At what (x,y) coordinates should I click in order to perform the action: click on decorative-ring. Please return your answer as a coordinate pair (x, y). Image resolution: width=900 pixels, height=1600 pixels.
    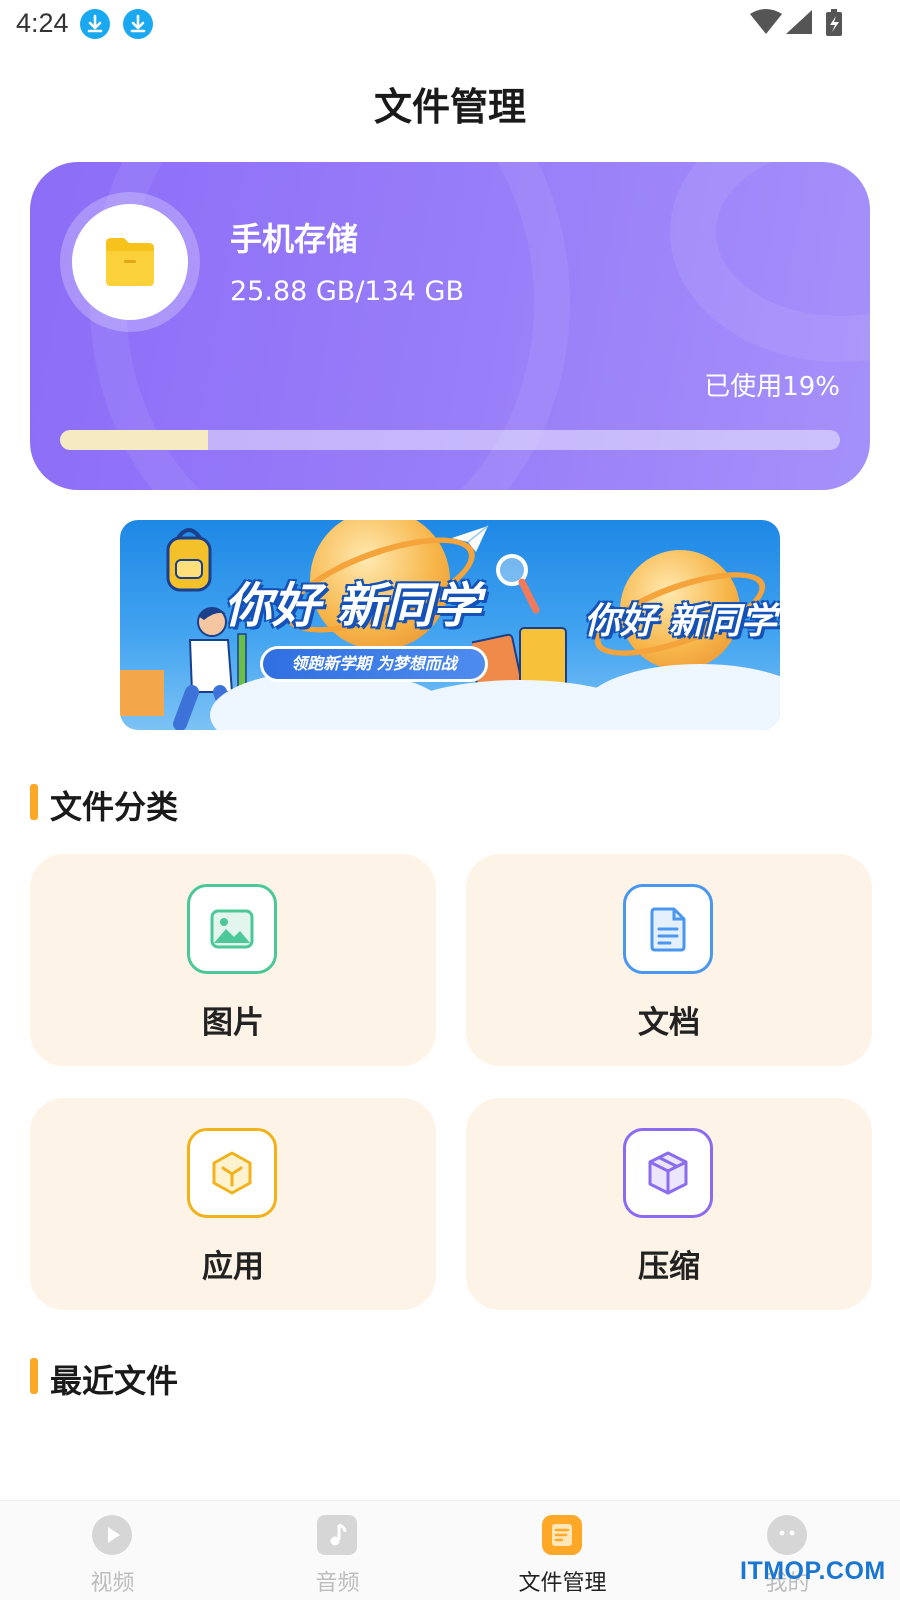
    Looking at the image, I should click on (770, 262).